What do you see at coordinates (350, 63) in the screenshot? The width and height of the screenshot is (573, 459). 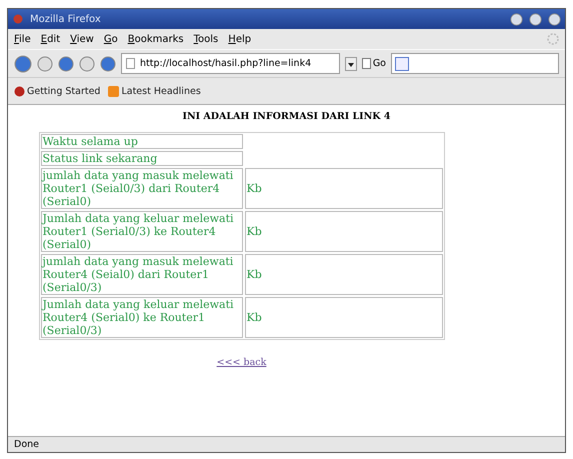 I see `dropdown-icon` at bounding box center [350, 63].